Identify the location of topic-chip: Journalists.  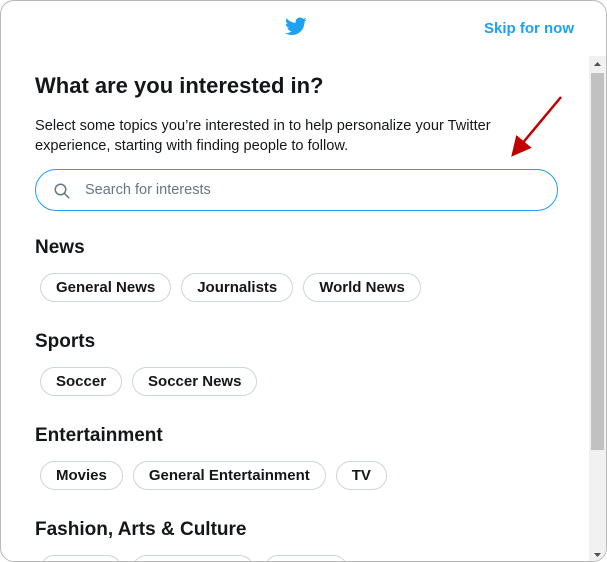
(237, 287).